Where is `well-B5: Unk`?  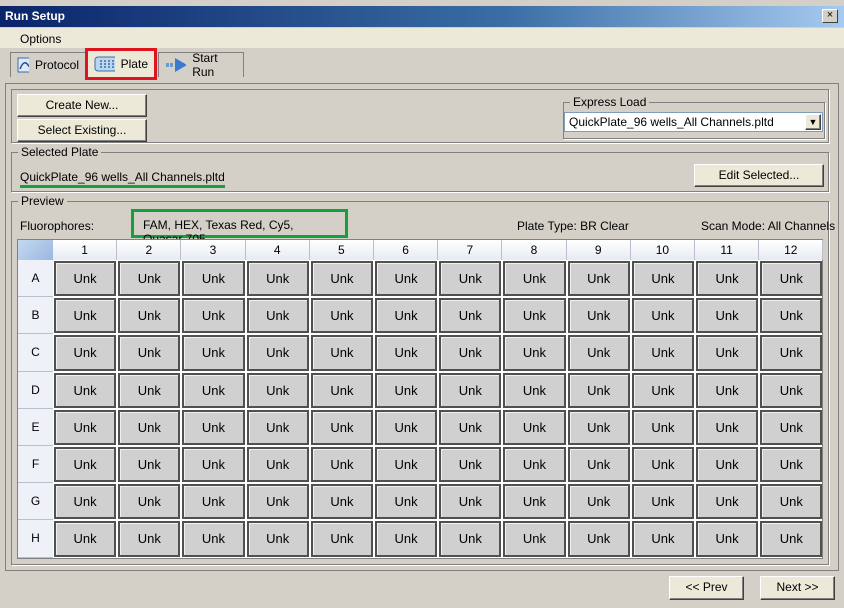 well-B5: Unk is located at coordinates (341, 316).